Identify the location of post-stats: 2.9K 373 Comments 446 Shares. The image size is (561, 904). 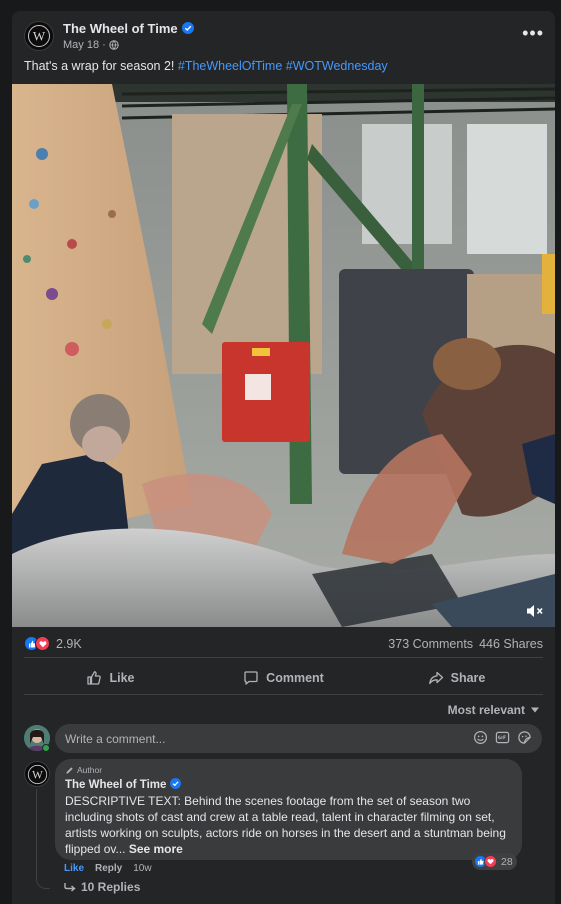
(283, 644).